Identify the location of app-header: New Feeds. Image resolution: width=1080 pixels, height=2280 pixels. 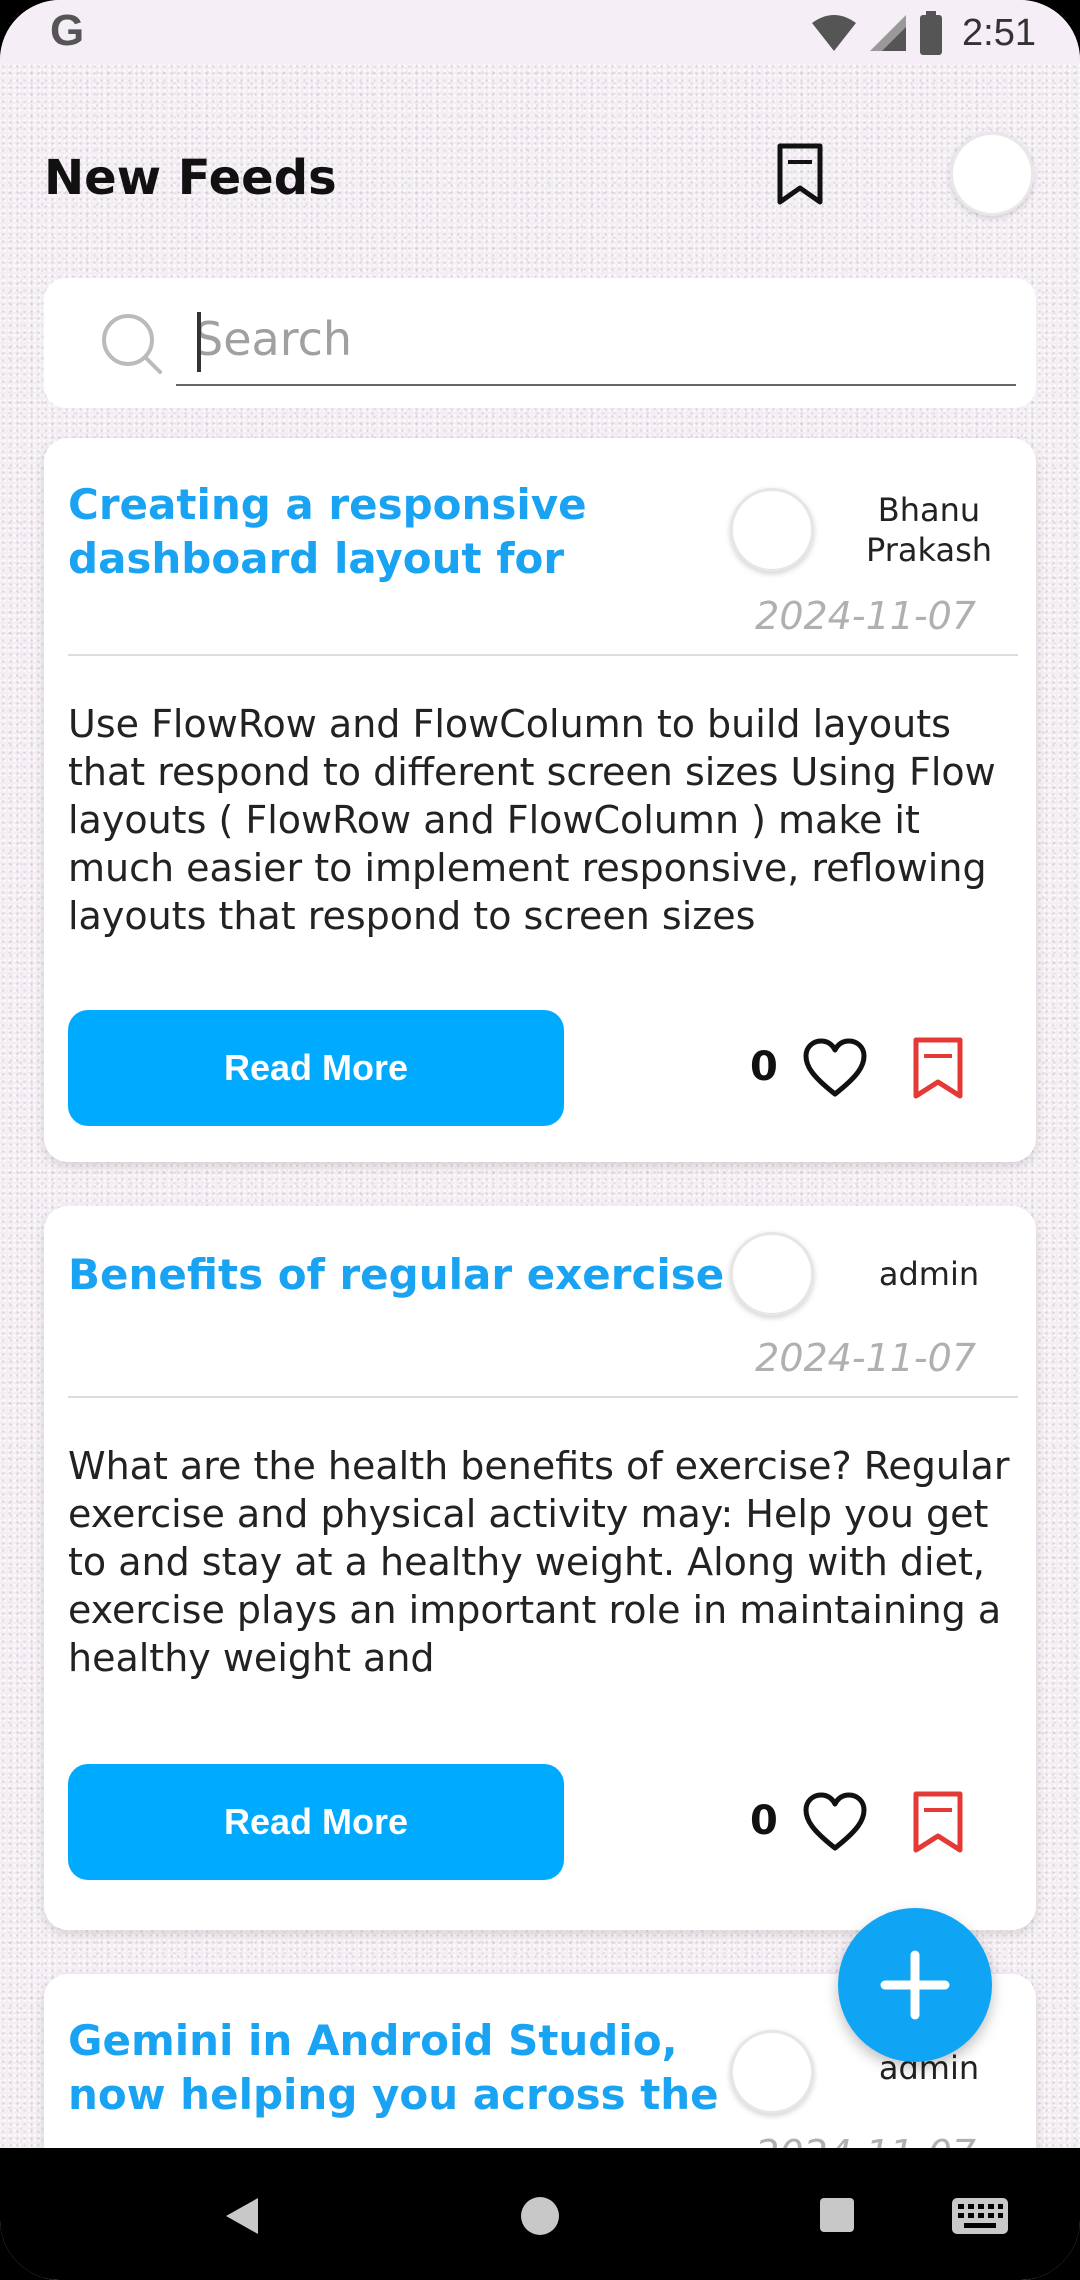
(540, 180).